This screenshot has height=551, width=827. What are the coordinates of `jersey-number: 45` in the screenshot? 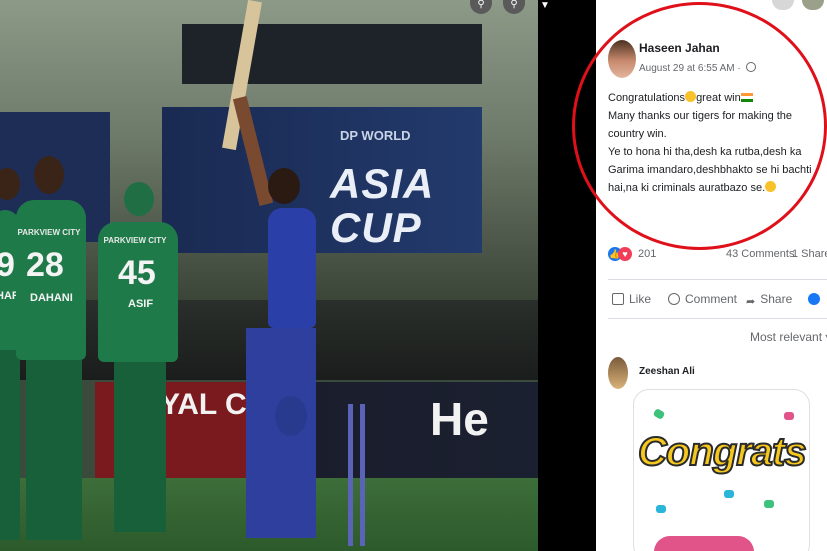 It's located at (137, 273).